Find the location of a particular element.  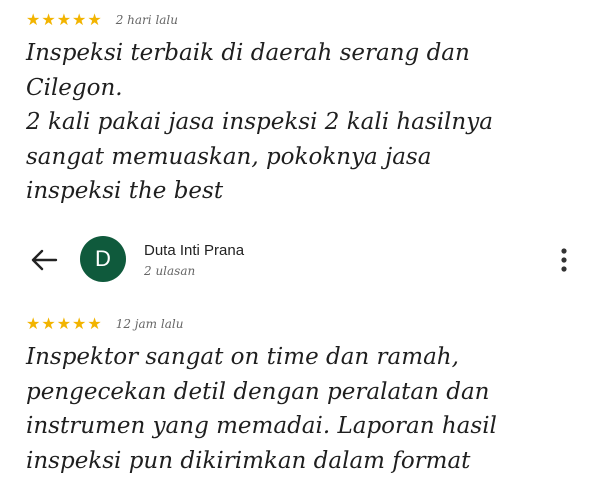

review-time: 12 jam lalu is located at coordinates (149, 324).